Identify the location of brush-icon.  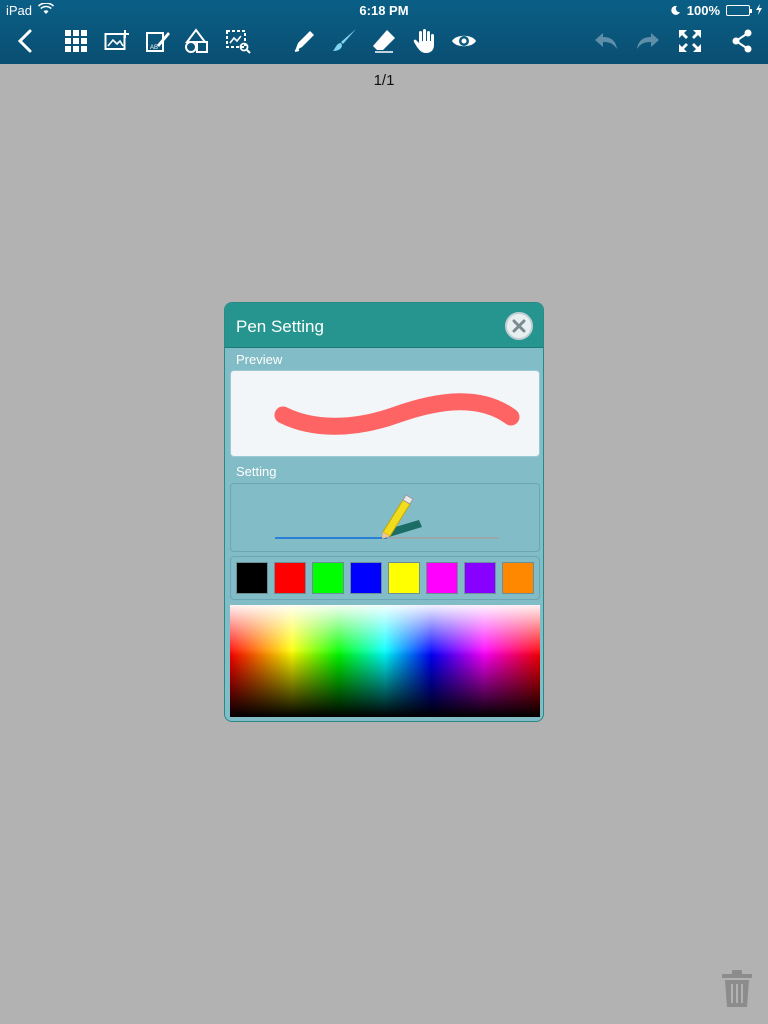
(344, 41).